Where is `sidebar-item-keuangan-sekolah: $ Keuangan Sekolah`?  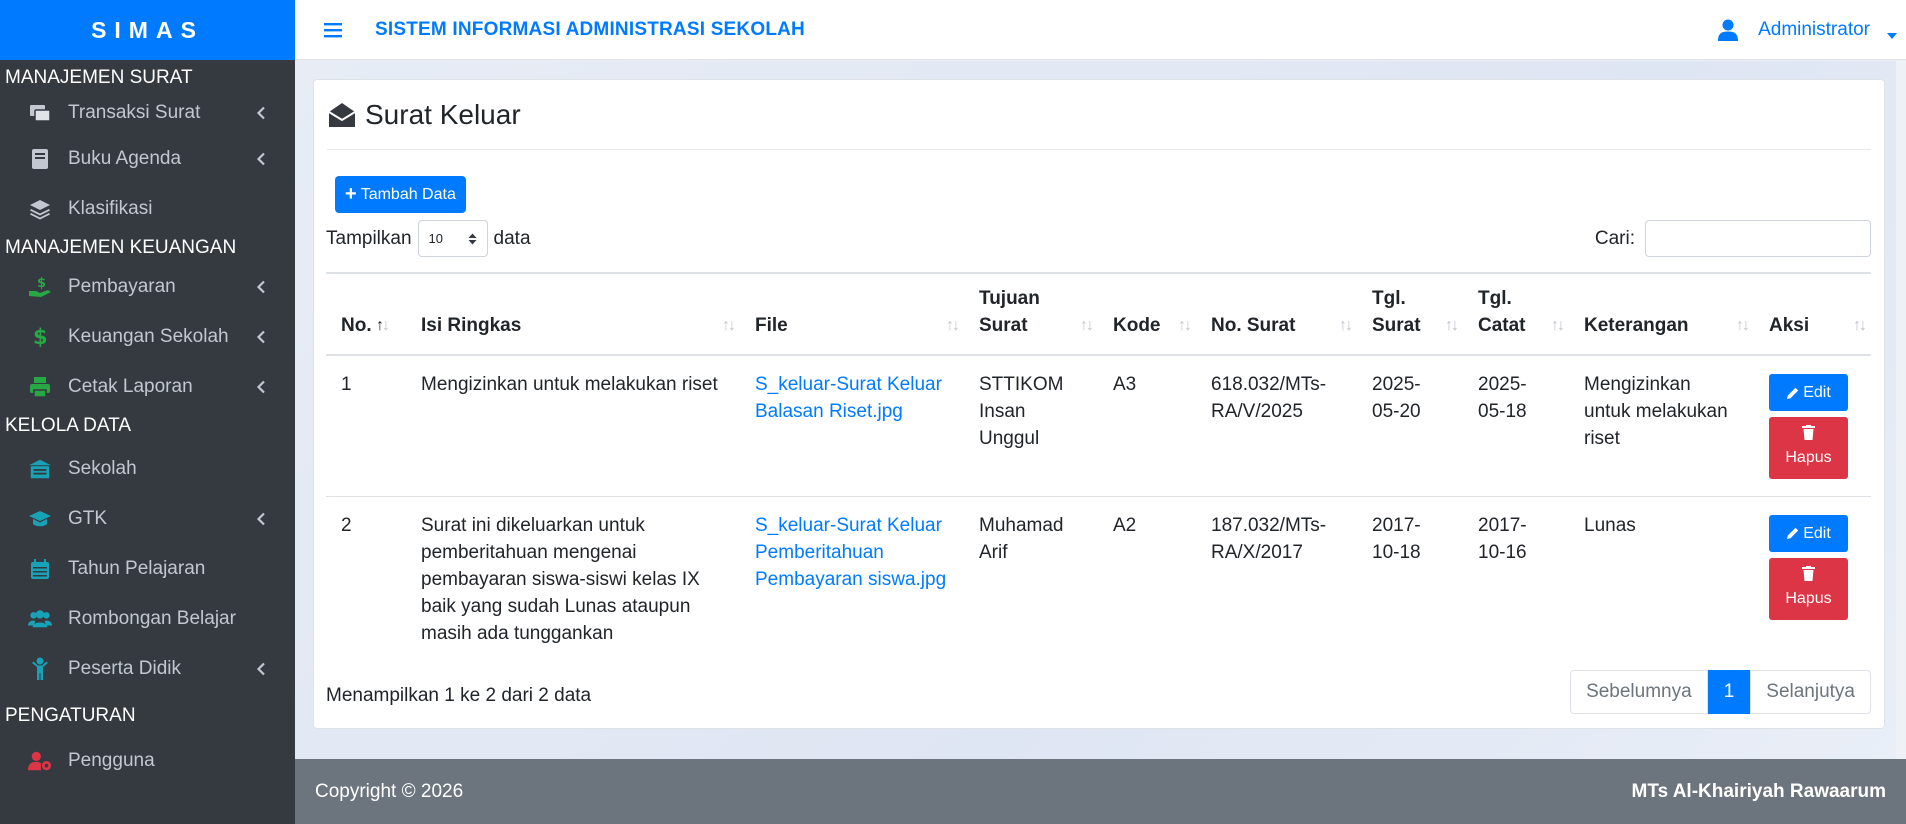
sidebar-item-keuangan-sekolah: $ Keuangan Sekolah is located at coordinates (147, 337).